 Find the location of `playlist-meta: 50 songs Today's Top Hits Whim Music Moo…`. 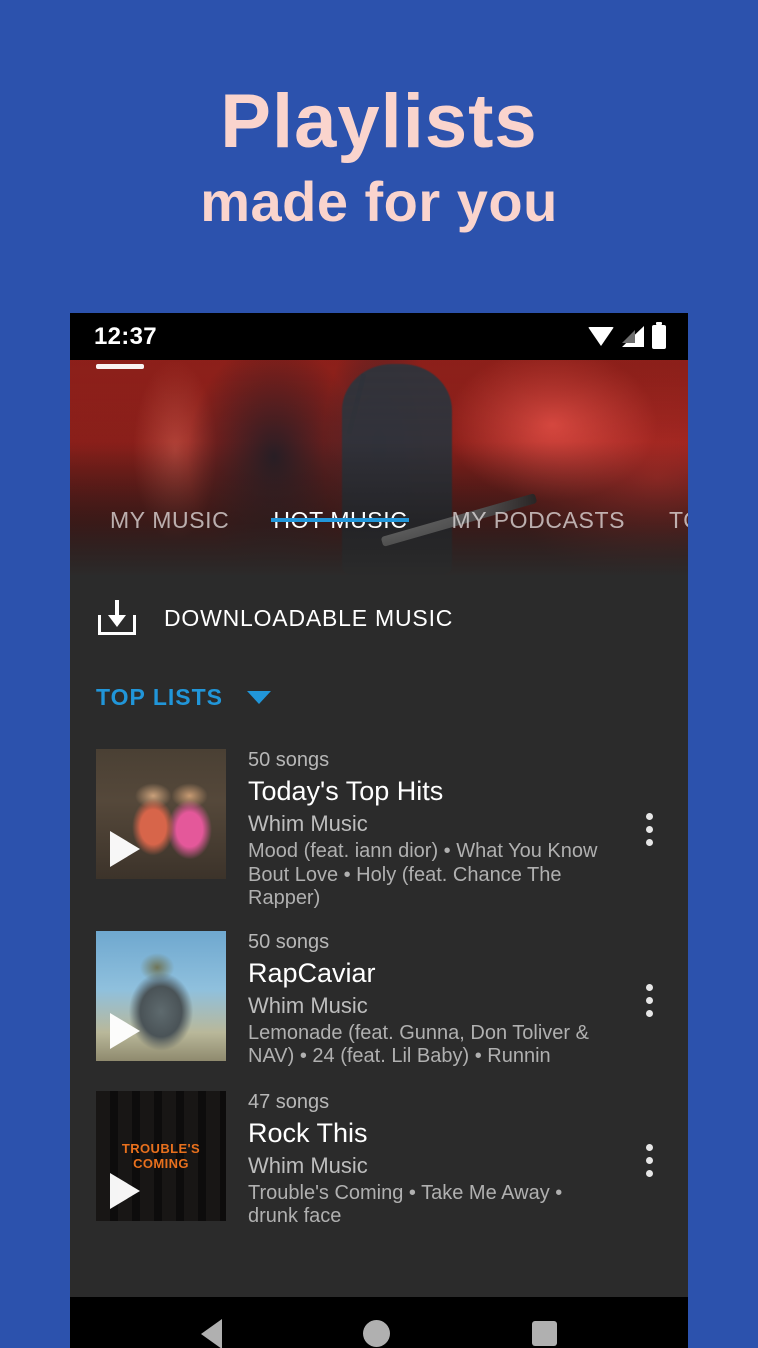

playlist-meta: 50 songs Today's Top Hits Whim Music Moo… is located at coordinates (424, 830).